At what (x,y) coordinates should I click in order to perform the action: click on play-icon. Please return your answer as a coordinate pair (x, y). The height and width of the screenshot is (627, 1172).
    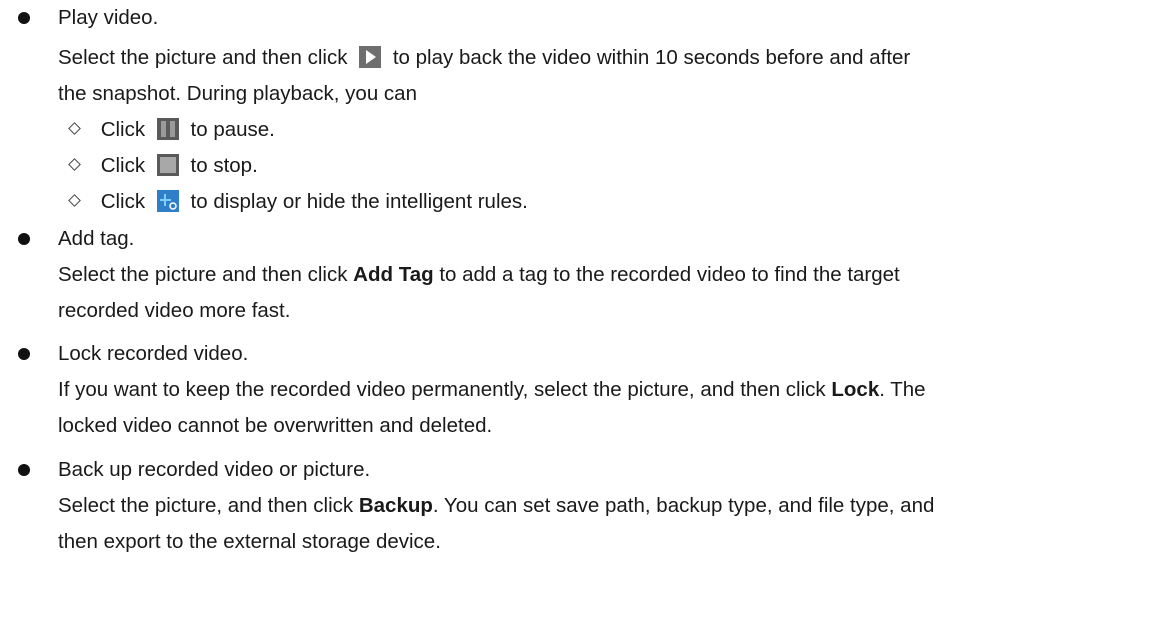
    Looking at the image, I should click on (370, 60).